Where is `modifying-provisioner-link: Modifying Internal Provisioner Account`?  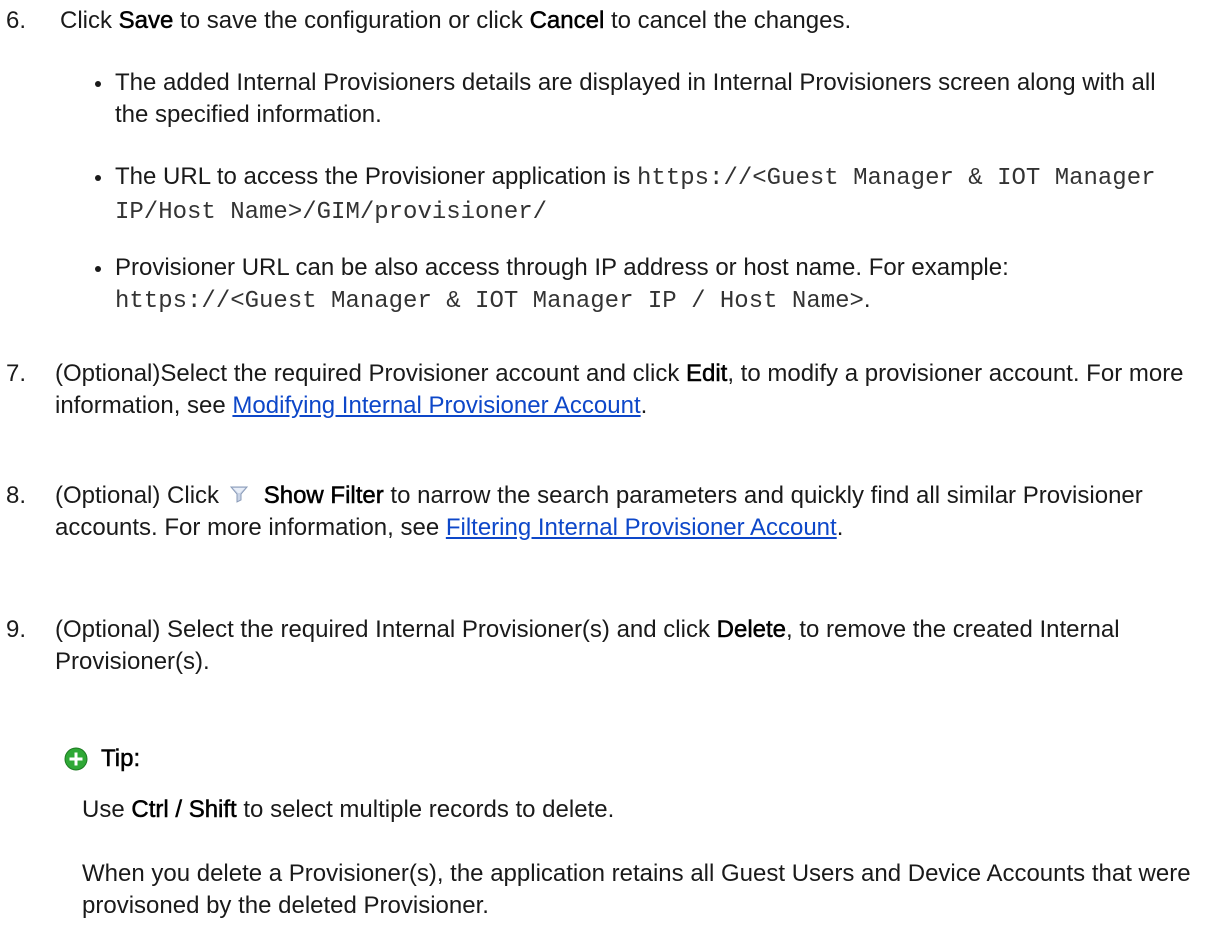
modifying-provisioner-link: Modifying Internal Provisioner Account is located at coordinates (436, 405).